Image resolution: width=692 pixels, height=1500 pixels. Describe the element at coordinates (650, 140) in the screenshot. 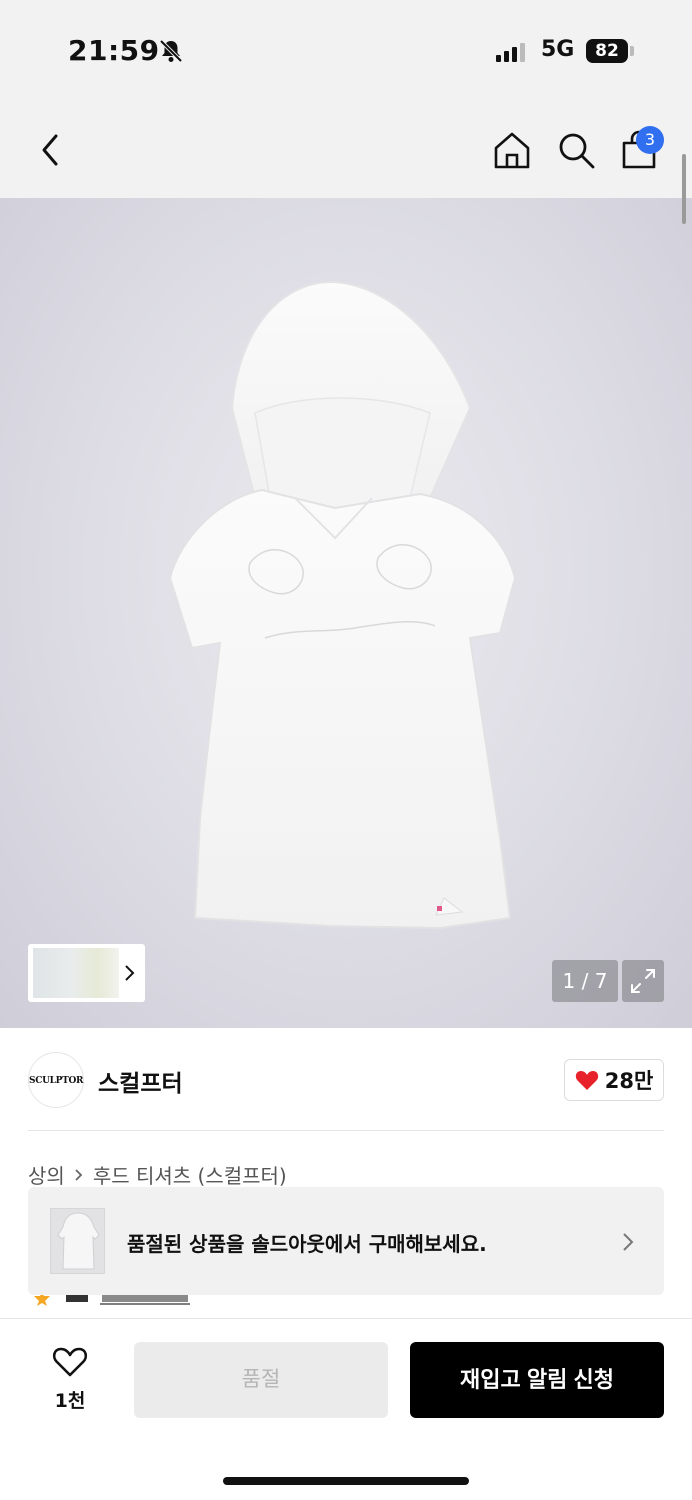

I see `cart-count-badge: 3` at that location.